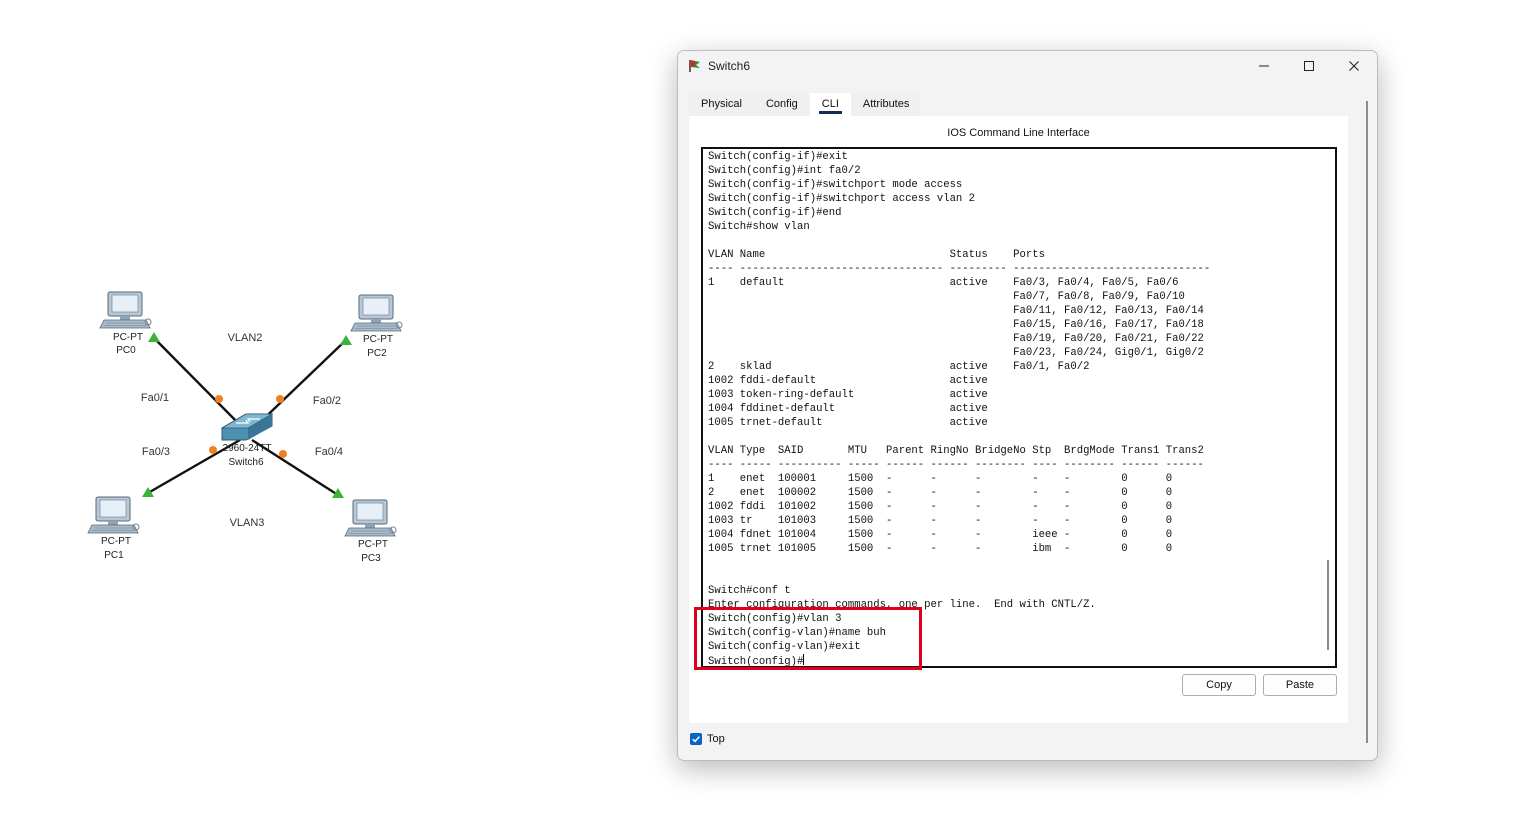 This screenshot has height=830, width=1518. I want to click on tab-config: Config, so click(782, 104).